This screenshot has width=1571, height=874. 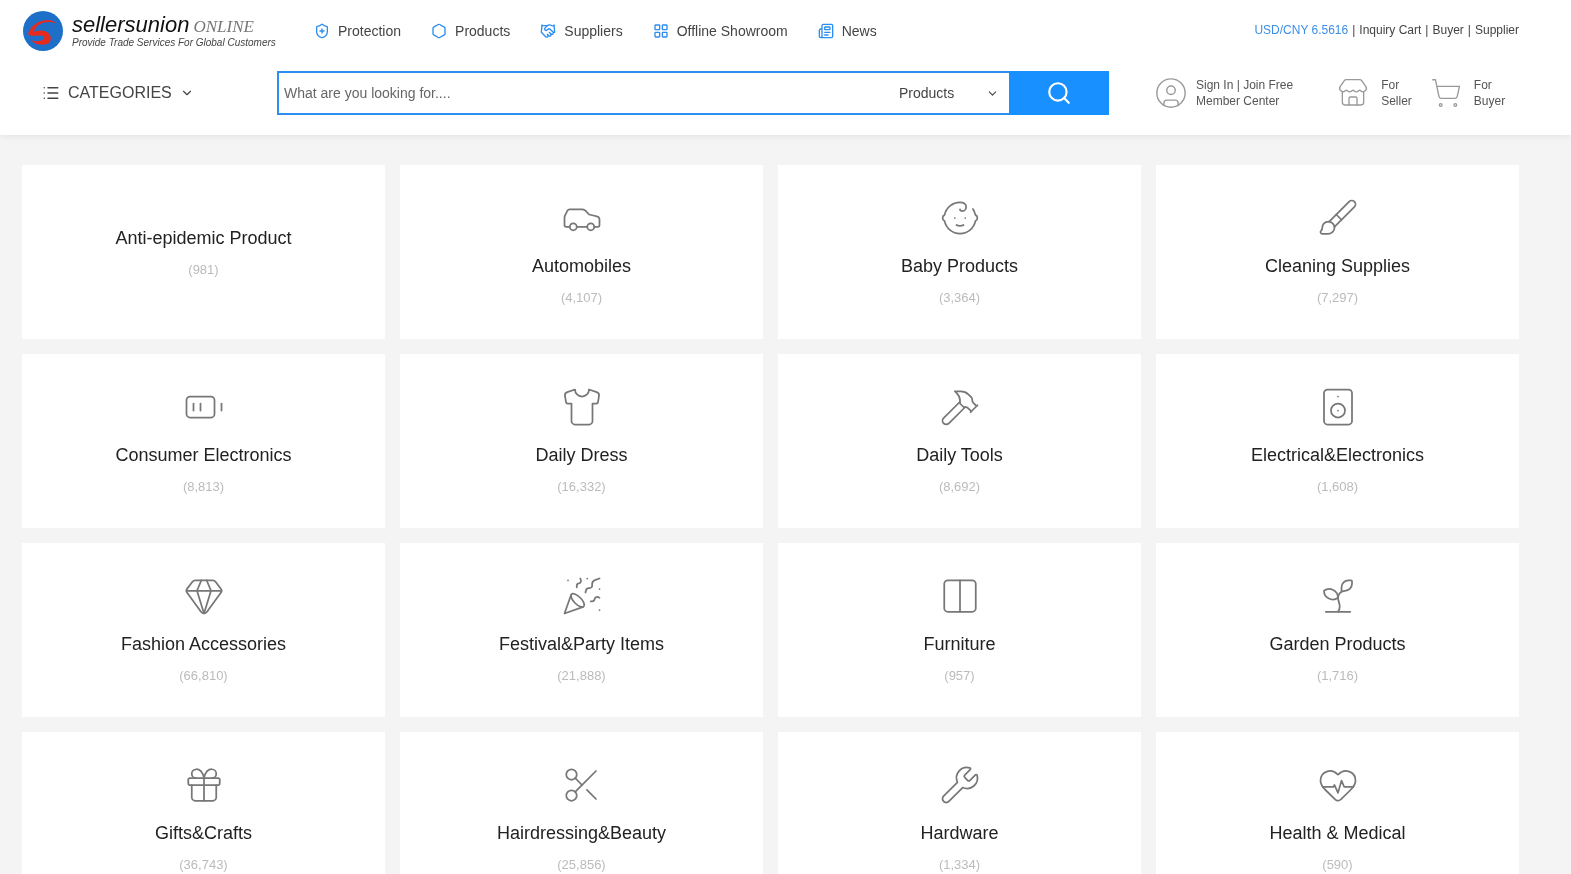 I want to click on category-card: Electrical&Electronics (1,608), so click(x=1337, y=441).